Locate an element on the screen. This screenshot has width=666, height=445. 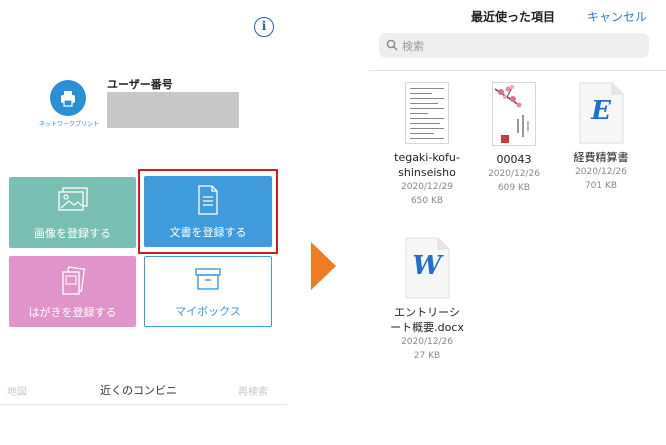
file-size: 27 KB is located at coordinates (427, 356).